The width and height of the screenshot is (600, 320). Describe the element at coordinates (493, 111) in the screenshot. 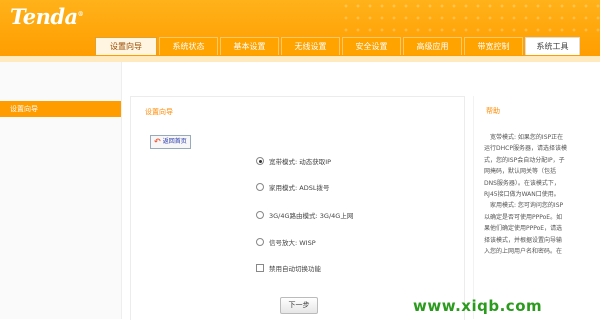

I see `help-title: 帮助` at that location.